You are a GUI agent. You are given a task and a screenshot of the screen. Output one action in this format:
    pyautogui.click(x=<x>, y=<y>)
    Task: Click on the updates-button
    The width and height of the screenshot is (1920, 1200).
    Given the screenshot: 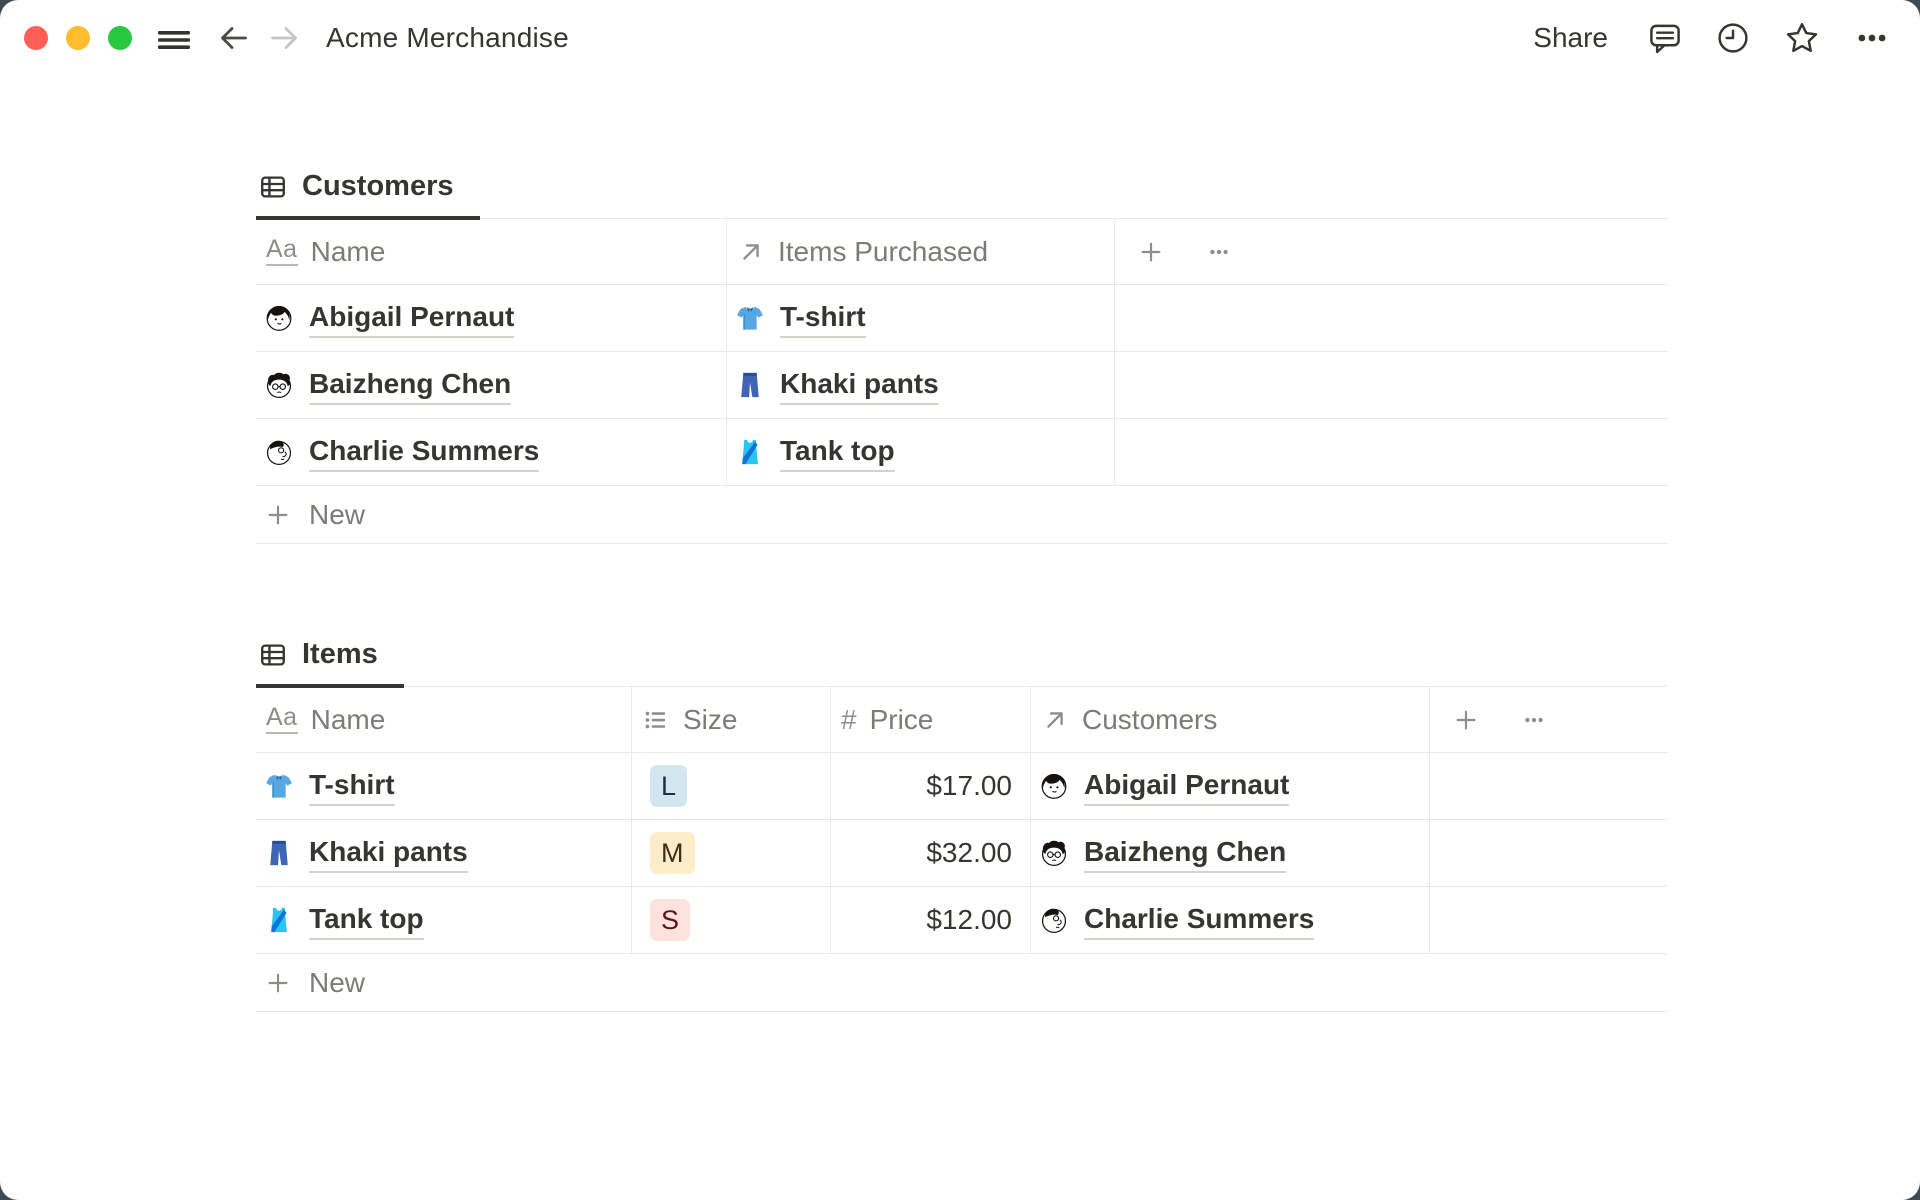 What is the action you would take?
    pyautogui.click(x=1733, y=38)
    